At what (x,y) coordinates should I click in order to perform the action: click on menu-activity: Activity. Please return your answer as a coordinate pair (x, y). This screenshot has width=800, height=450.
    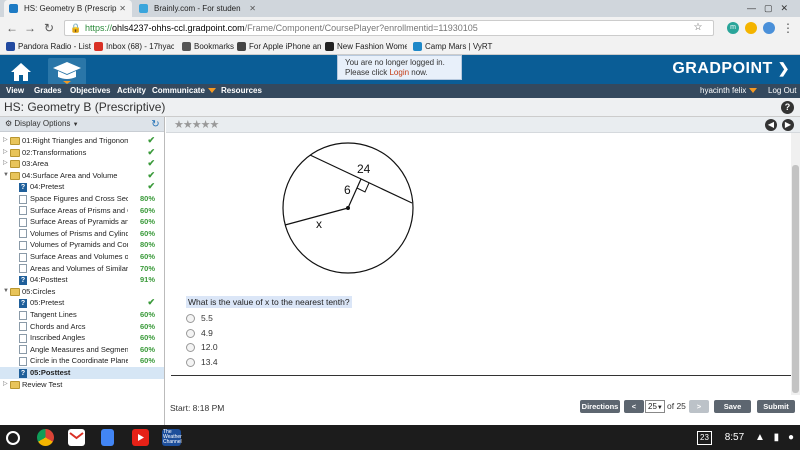
    Looking at the image, I should click on (131, 91).